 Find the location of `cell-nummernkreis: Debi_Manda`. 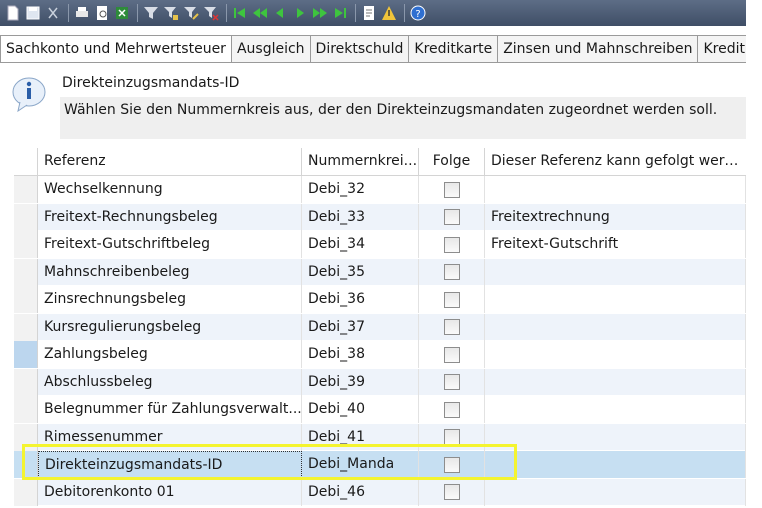

cell-nummernkreis: Debi_Manda is located at coordinates (360, 464).